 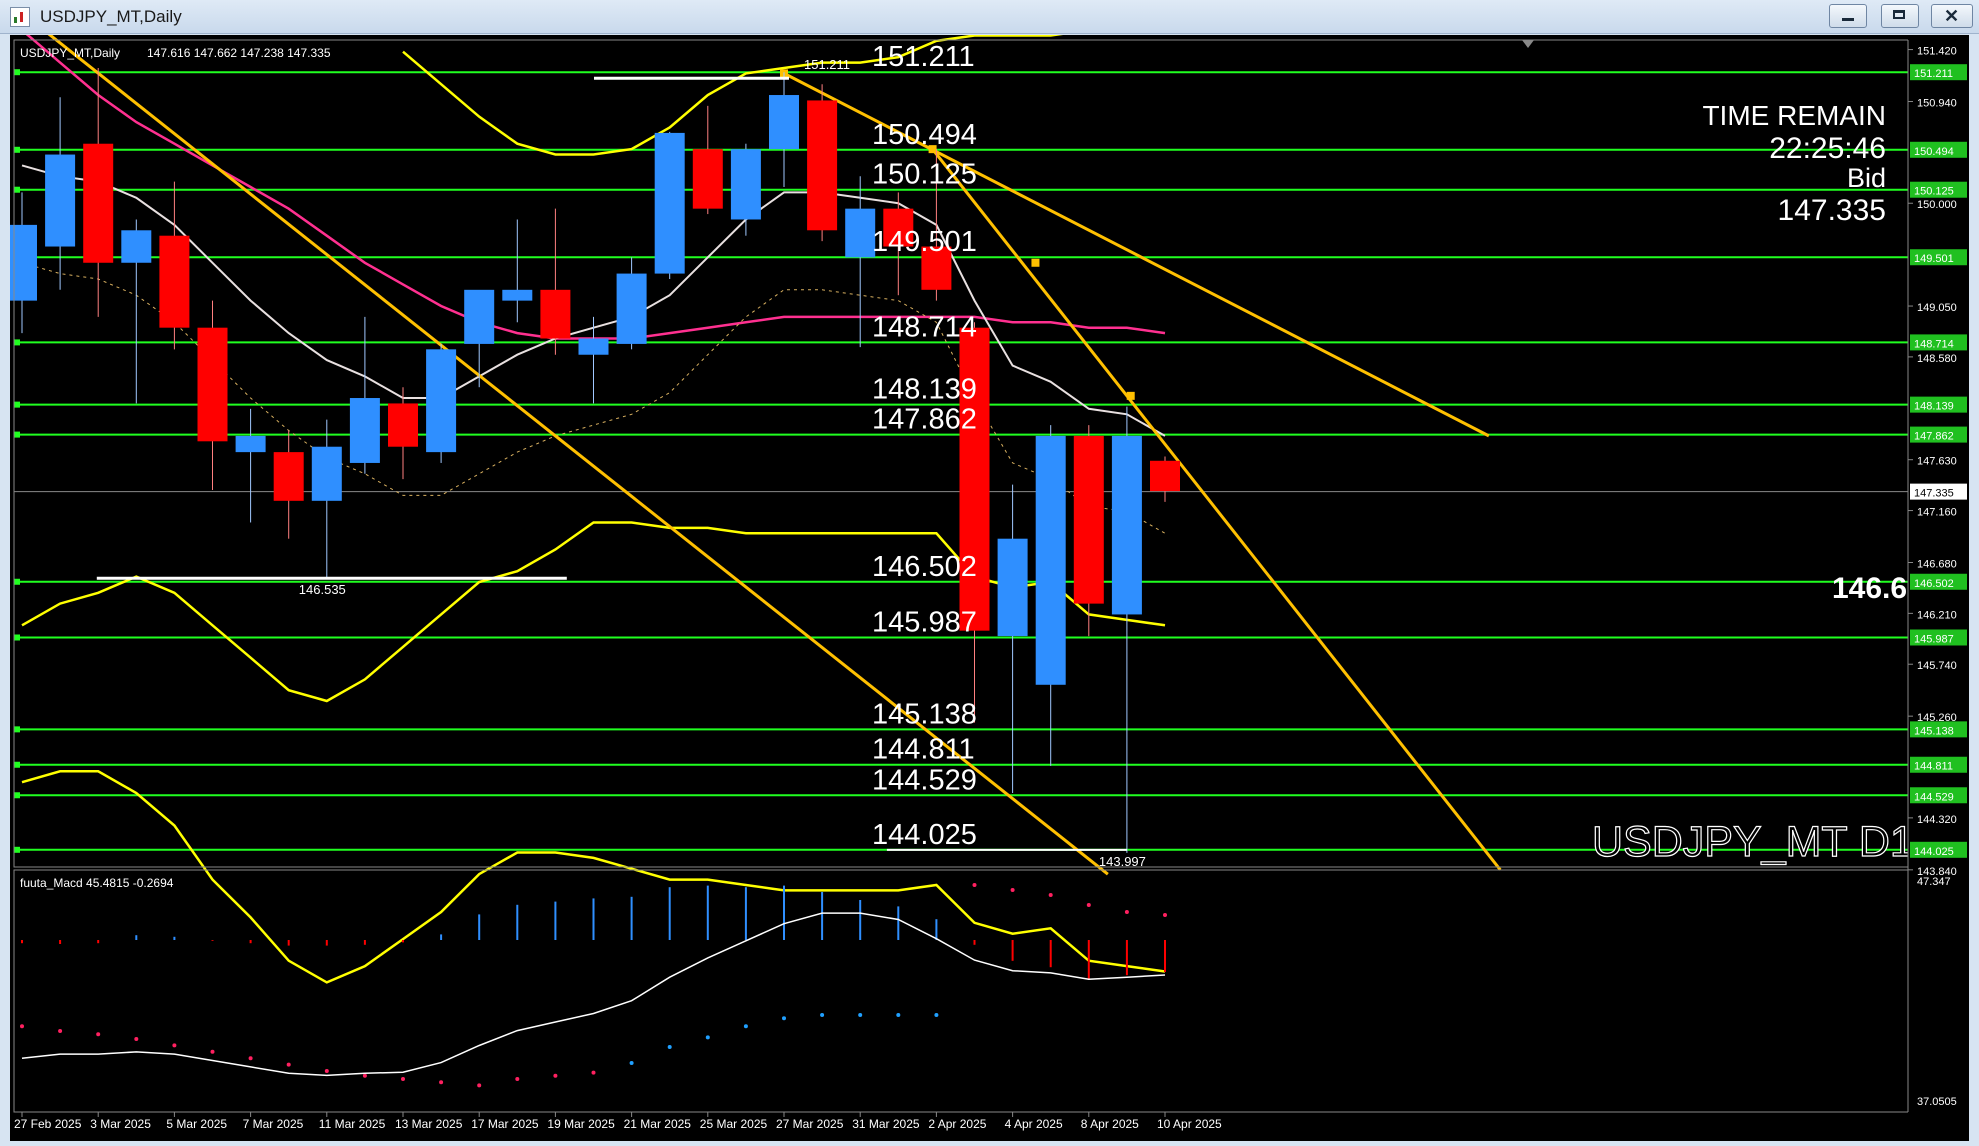 I want to click on time-tick-label: 19 Mar 2025, so click(x=581, y=1124).